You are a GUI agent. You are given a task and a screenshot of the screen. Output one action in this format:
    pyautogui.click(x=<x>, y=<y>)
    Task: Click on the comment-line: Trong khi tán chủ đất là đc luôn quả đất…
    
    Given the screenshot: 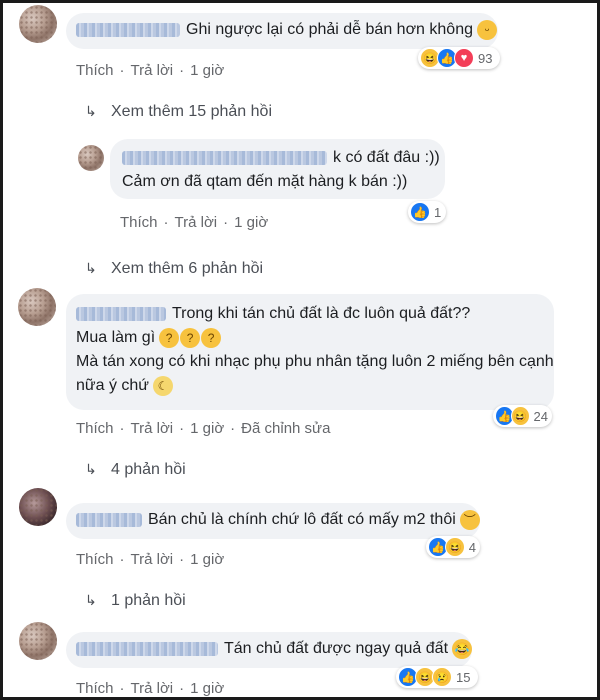 What is the action you would take?
    pyautogui.click(x=315, y=314)
    